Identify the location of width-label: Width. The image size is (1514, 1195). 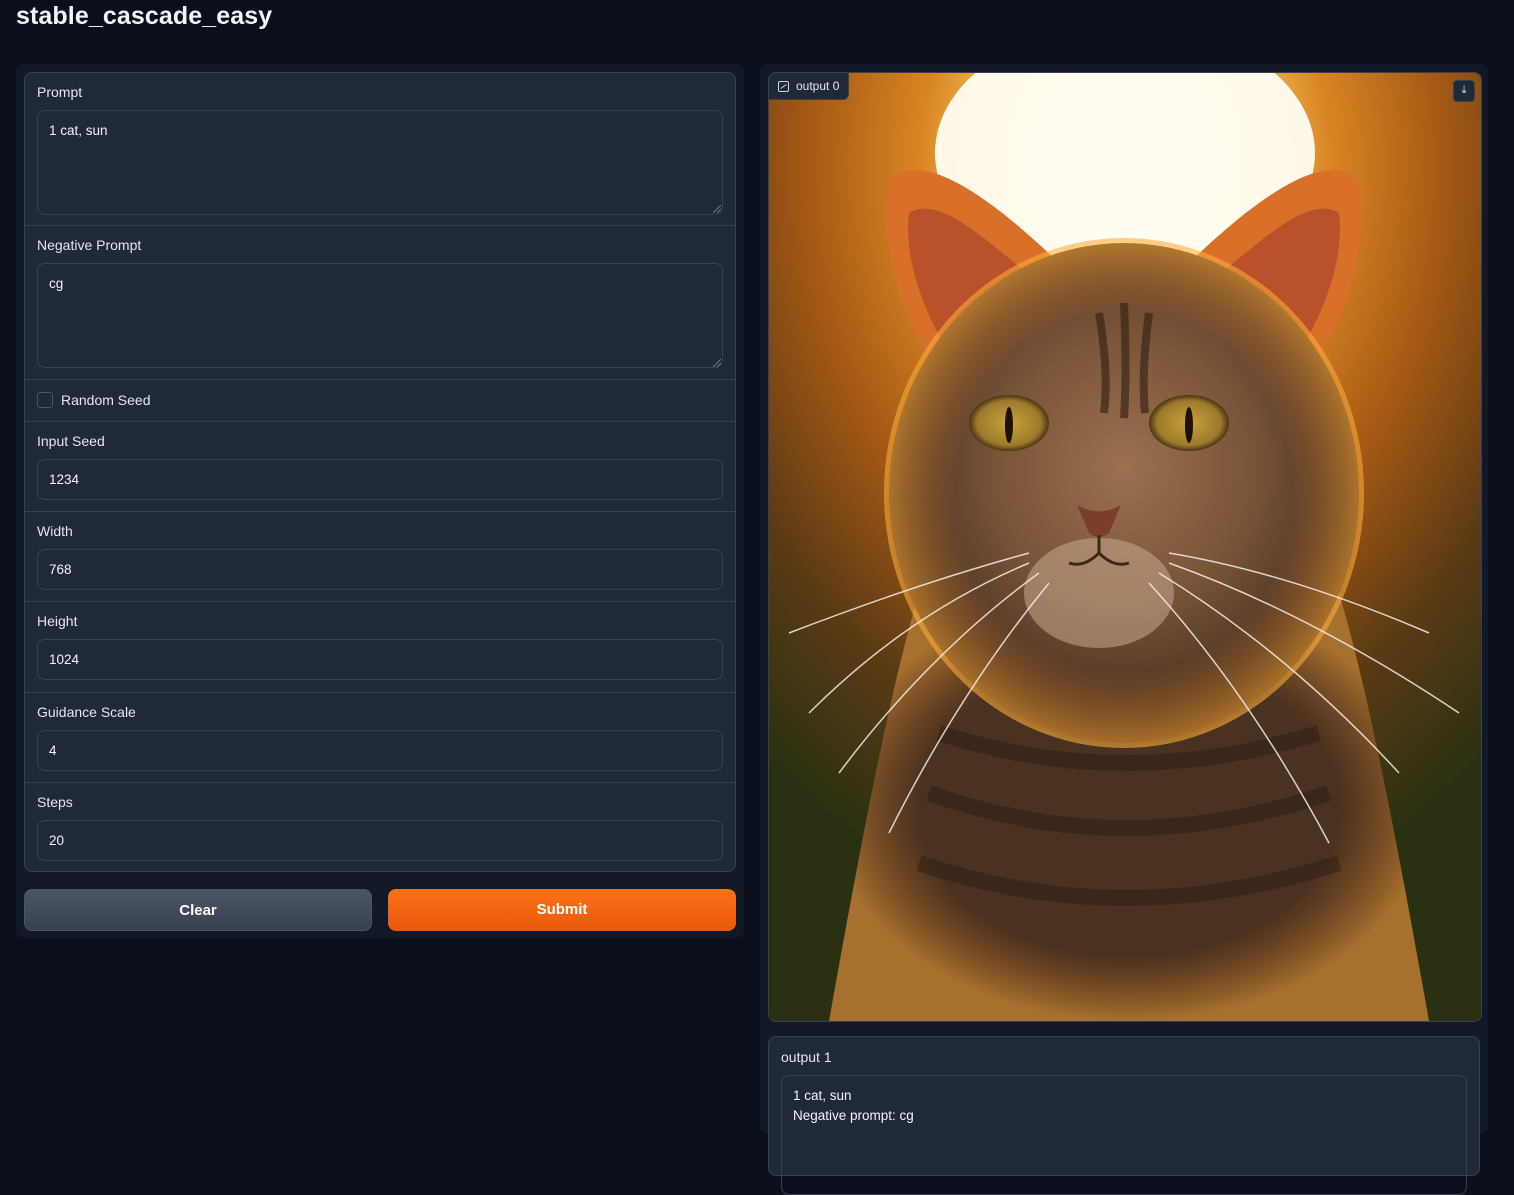
(55, 531).